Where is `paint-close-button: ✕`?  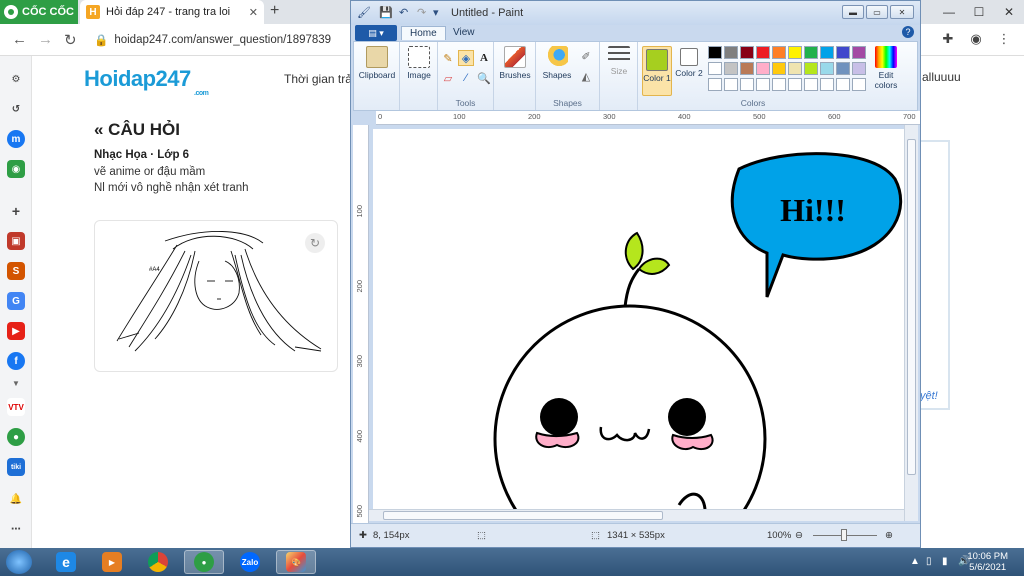 paint-close-button: ✕ is located at coordinates (902, 12).